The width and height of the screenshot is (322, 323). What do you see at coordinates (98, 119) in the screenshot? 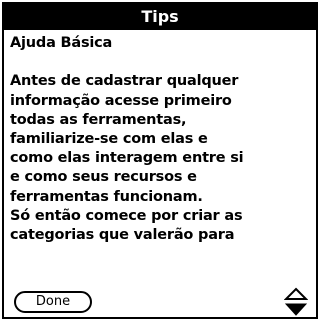
I see `tips-line: todas as ferramentas,` at bounding box center [98, 119].